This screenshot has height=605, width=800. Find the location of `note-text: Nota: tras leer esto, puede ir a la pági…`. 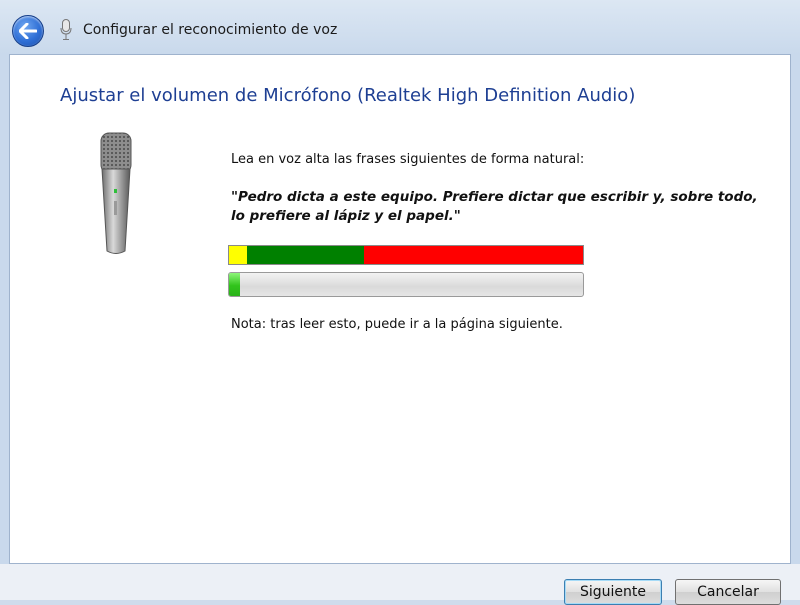

note-text: Nota: tras leer esto, puede ir a la pági… is located at coordinates (397, 324).